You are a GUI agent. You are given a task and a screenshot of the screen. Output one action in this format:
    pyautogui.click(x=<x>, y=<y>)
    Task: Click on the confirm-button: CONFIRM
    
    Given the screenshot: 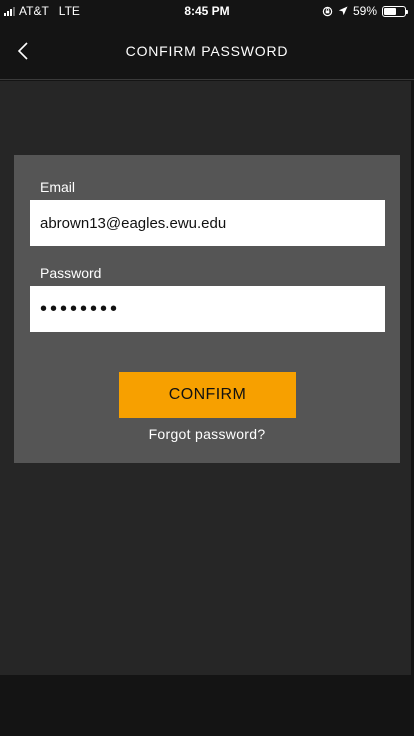 What is the action you would take?
    pyautogui.click(x=207, y=395)
    